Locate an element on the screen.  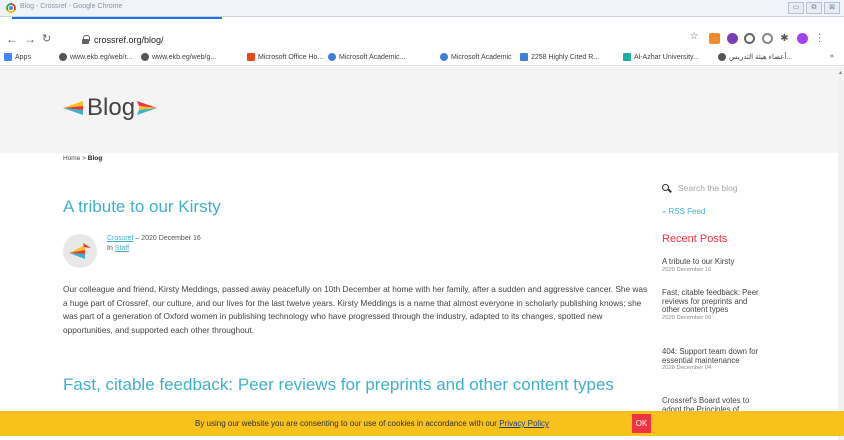
extension-circle-icon is located at coordinates (749, 38).